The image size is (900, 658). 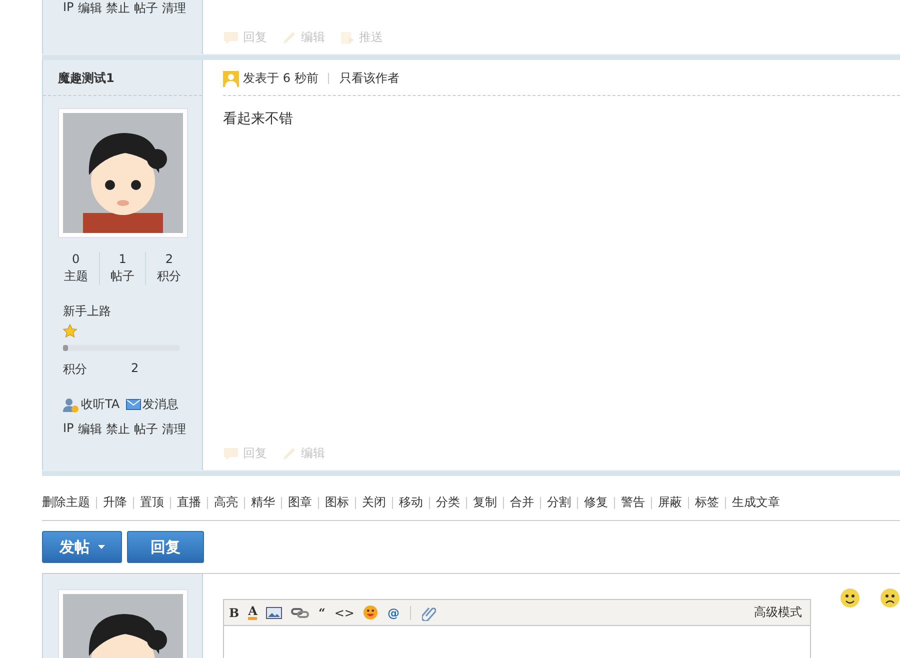 I want to click on stat-label: 帖子, so click(x=122, y=276).